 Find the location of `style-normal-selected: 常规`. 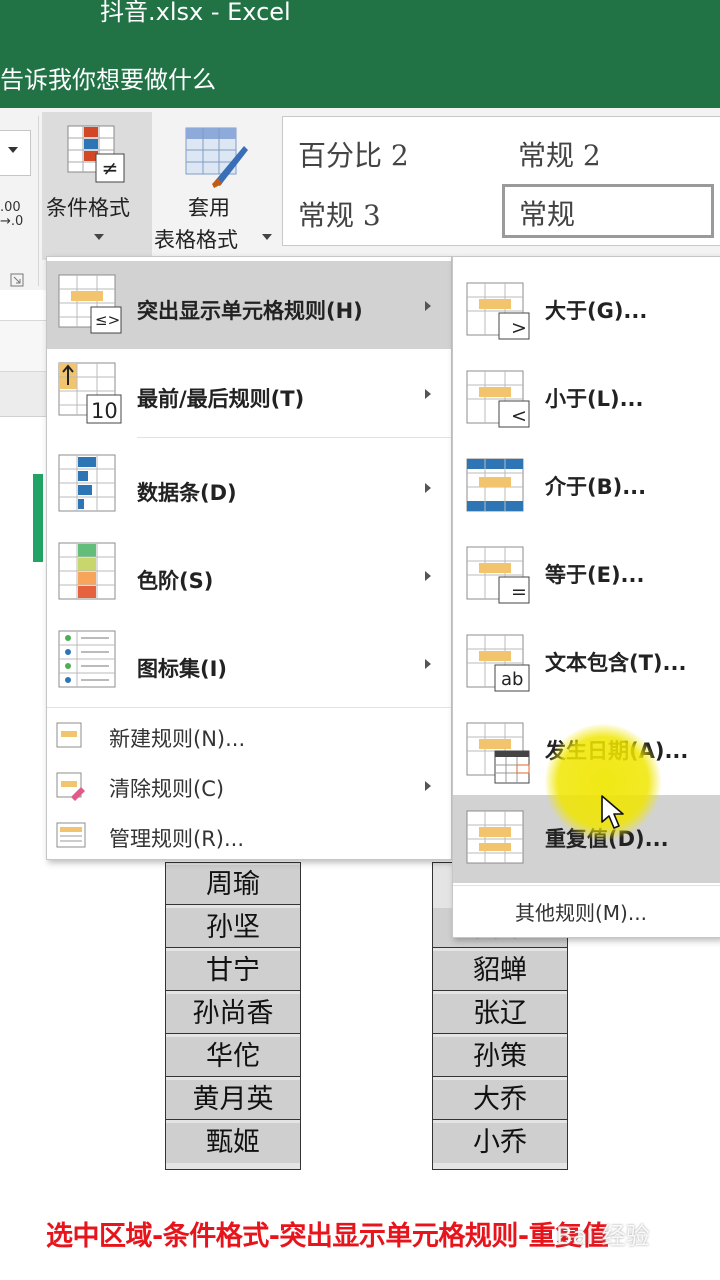

style-normal-selected: 常规 is located at coordinates (608, 211).